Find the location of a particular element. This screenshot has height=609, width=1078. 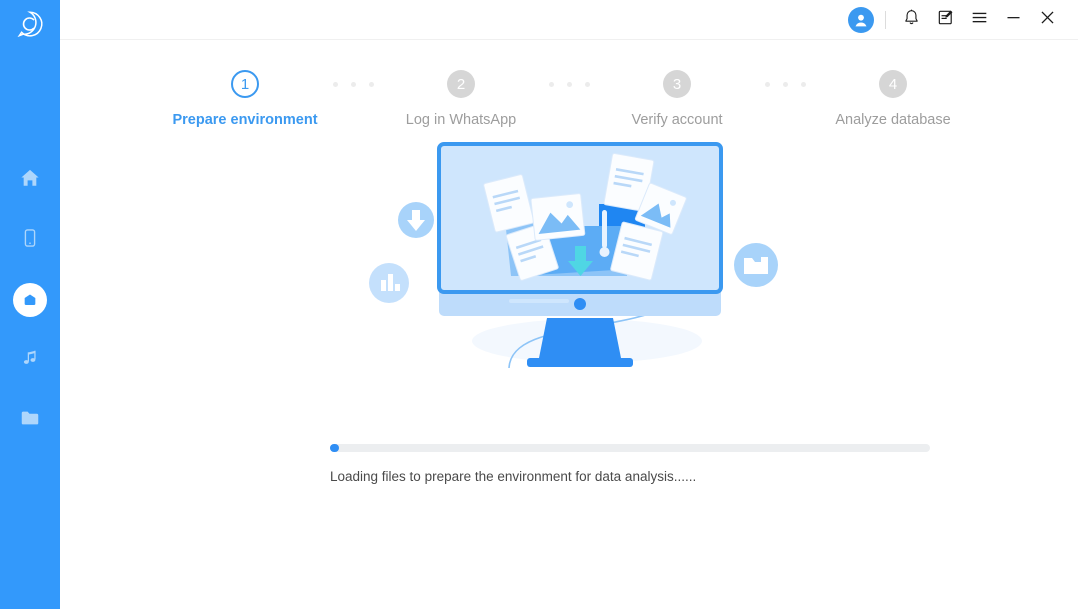

menu-button is located at coordinates (979, 20).